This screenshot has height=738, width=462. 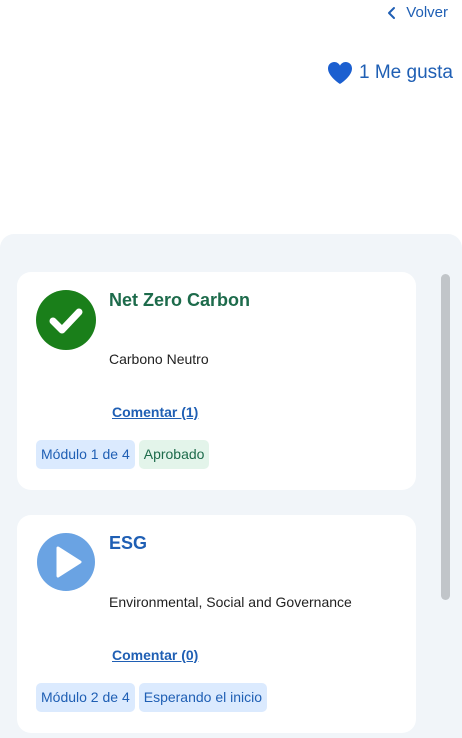 I want to click on module-title: Net Zero Carbon, so click(x=180, y=300).